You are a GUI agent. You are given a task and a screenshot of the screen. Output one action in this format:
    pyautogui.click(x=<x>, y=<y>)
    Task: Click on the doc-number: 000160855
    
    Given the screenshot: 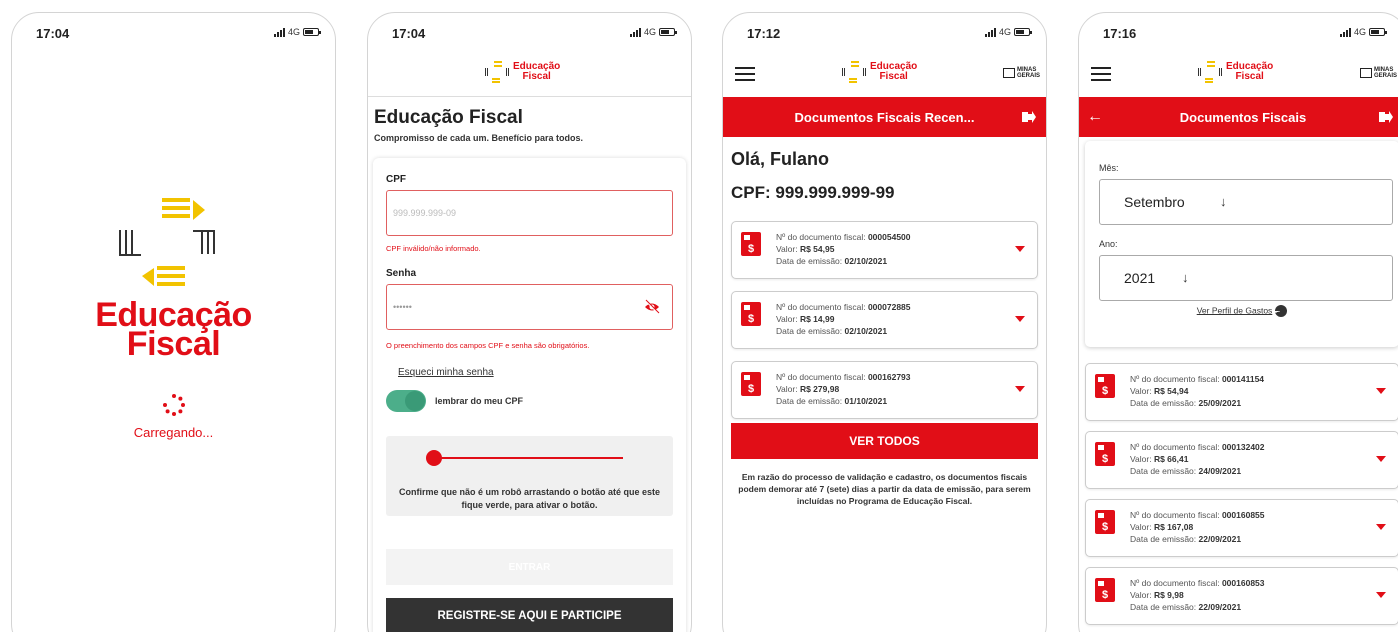 What is the action you would take?
    pyautogui.click(x=1243, y=515)
    